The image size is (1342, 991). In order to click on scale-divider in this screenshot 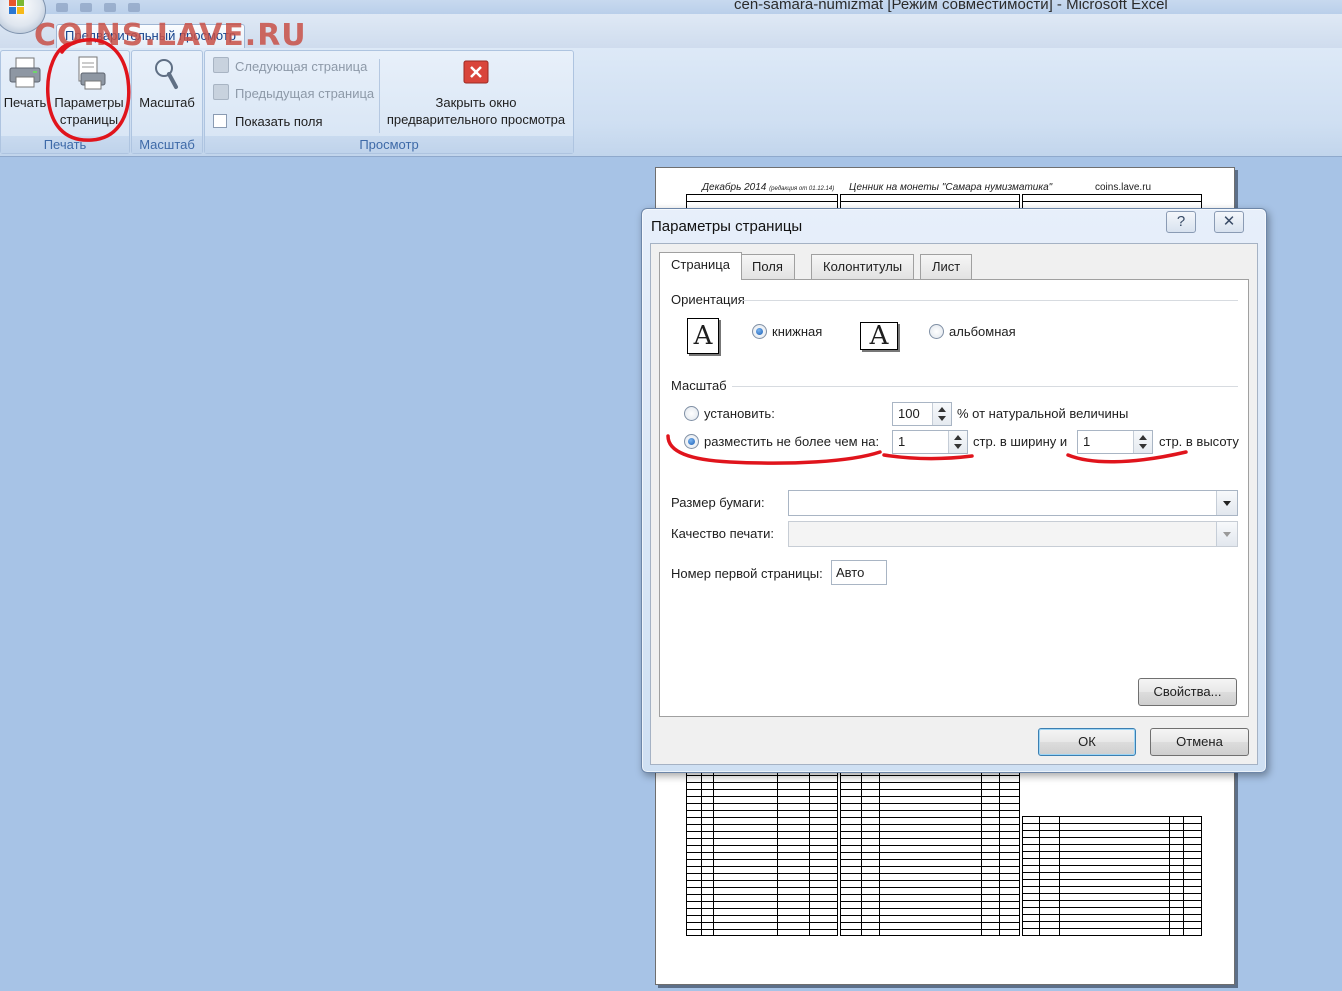, I will do `click(985, 386)`.